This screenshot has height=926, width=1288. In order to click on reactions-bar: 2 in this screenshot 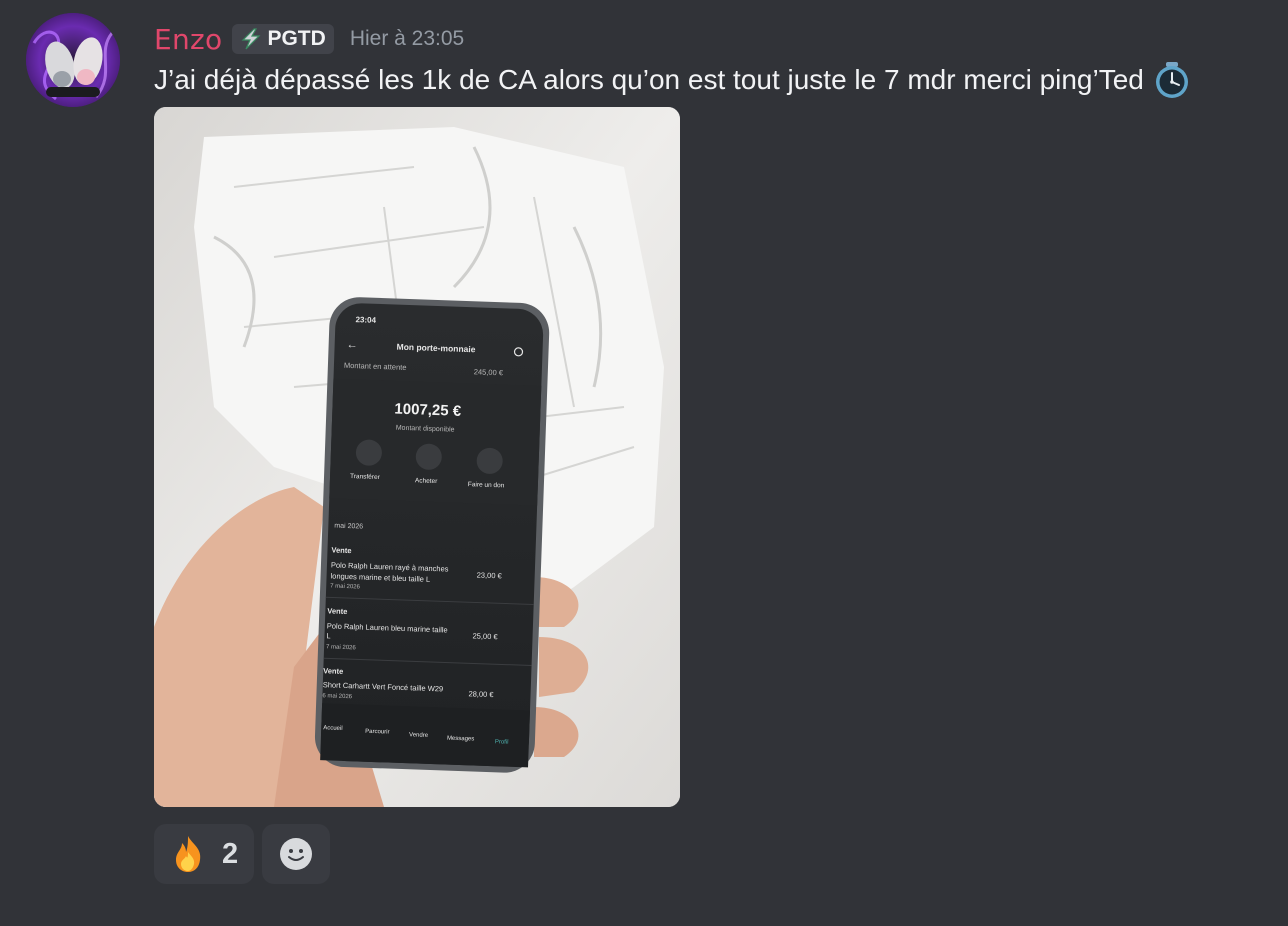, I will do `click(242, 854)`.